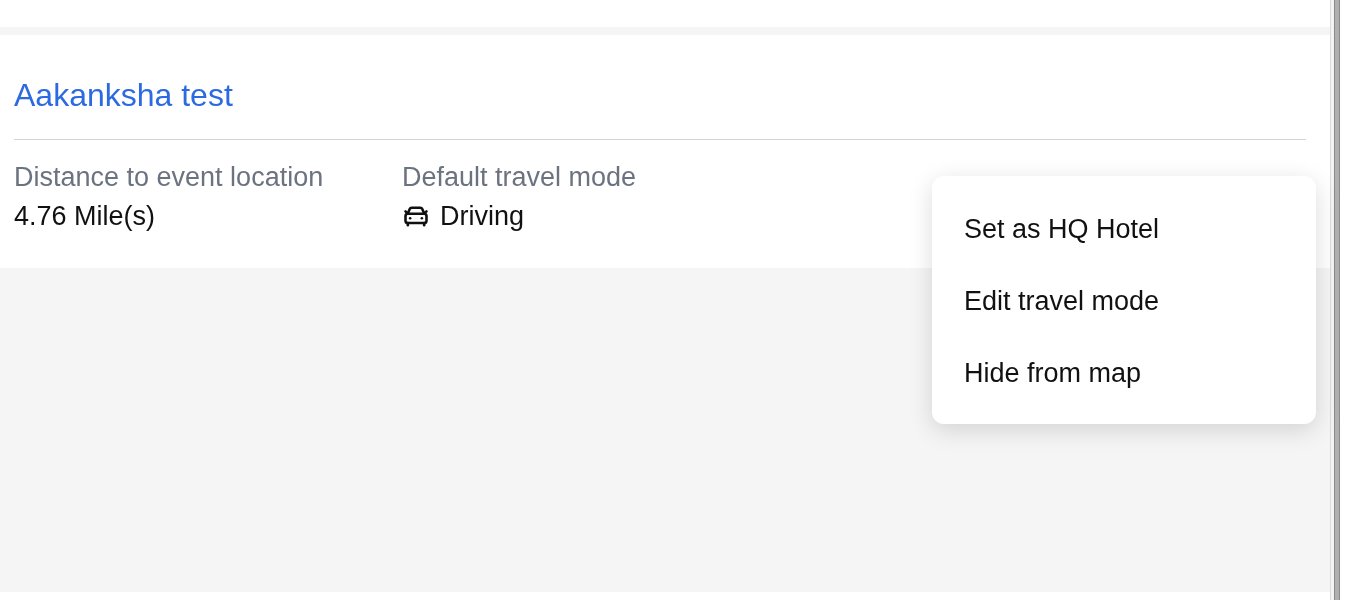  I want to click on card-title: Aakanksha test, so click(123, 95).